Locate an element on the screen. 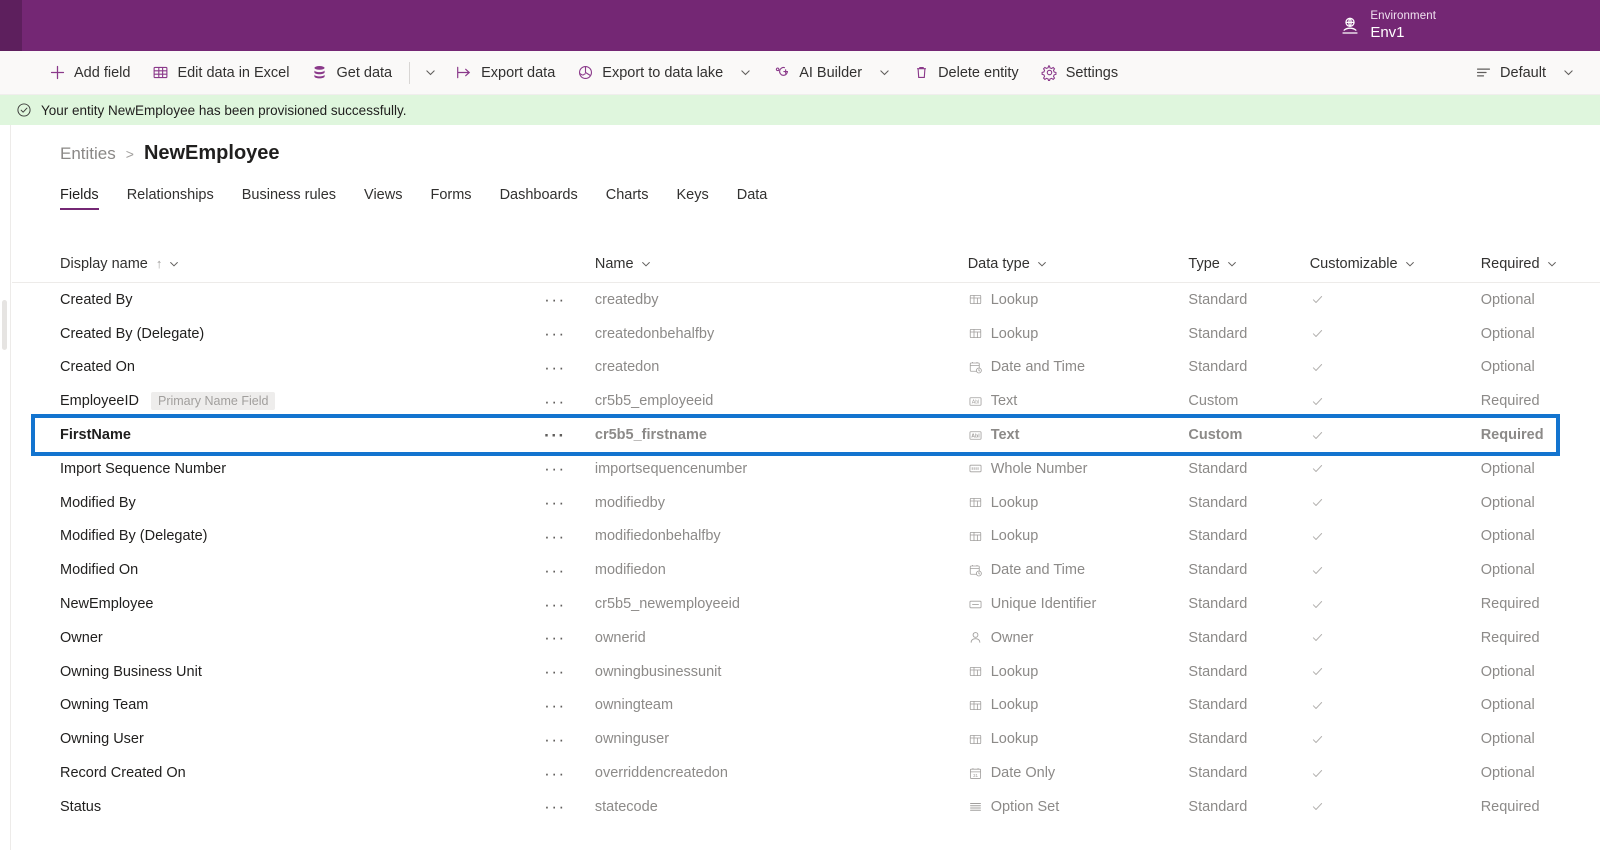 The image size is (1600, 850). gear-icon is located at coordinates (1049, 72).